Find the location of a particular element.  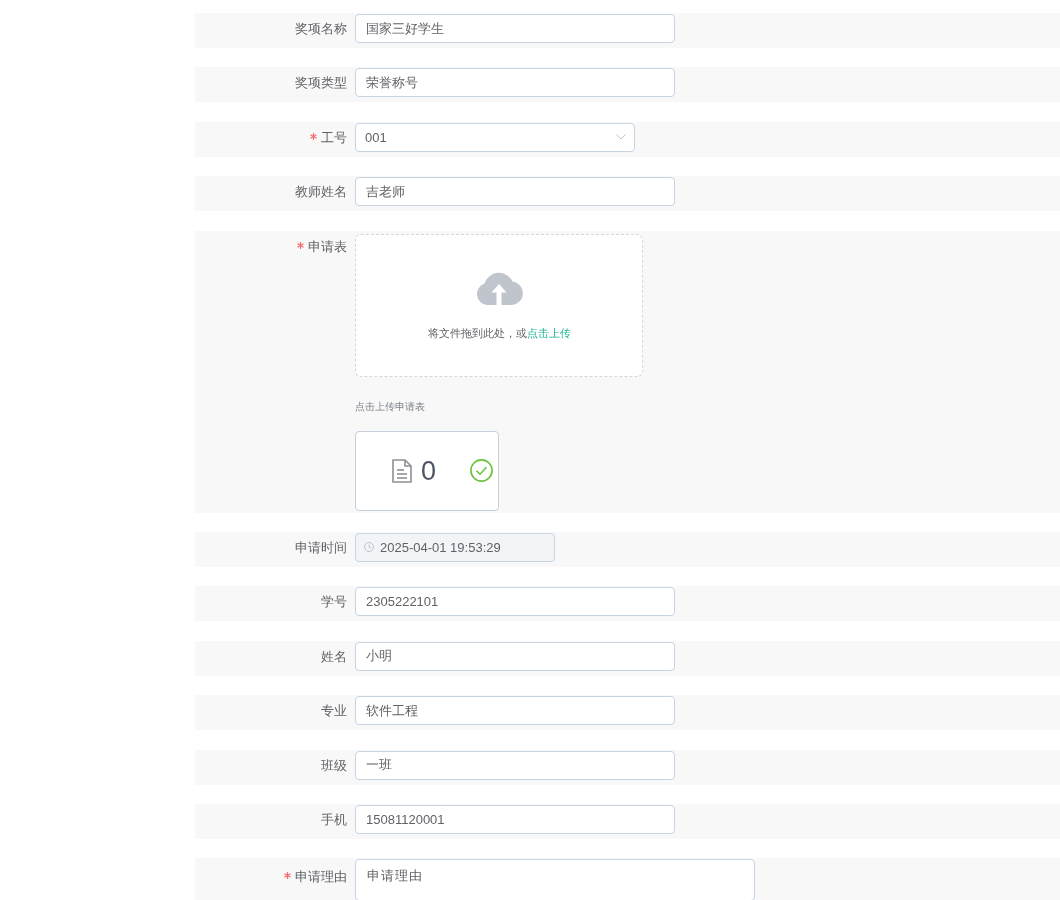

file-name-text: 0 is located at coordinates (429, 470).